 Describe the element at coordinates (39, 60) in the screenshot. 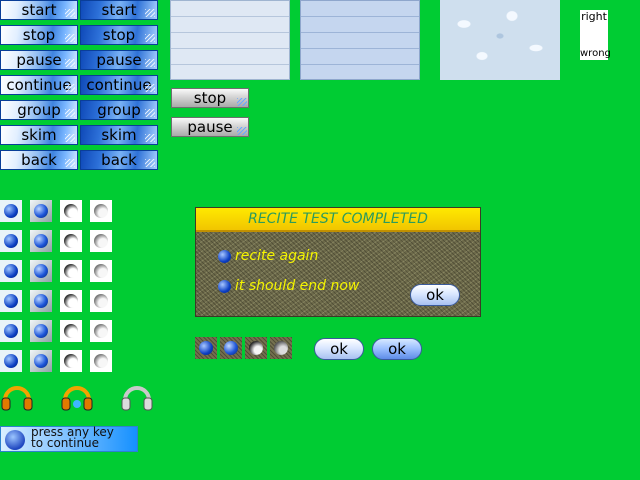

I see `pause-button-light: pause` at that location.